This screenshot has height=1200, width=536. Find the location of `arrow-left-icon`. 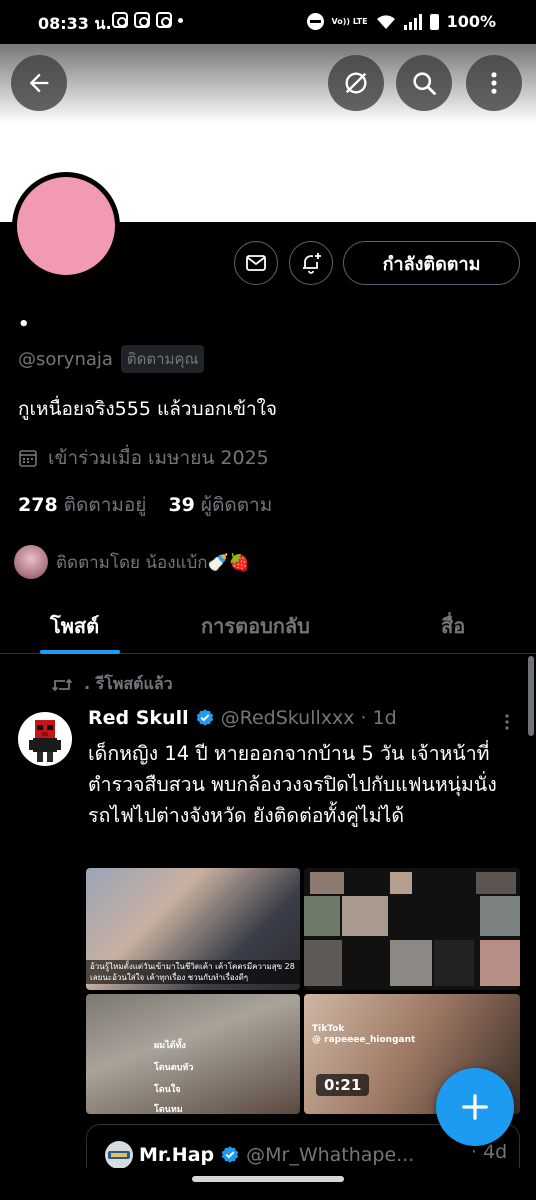

arrow-left-icon is located at coordinates (39, 83).